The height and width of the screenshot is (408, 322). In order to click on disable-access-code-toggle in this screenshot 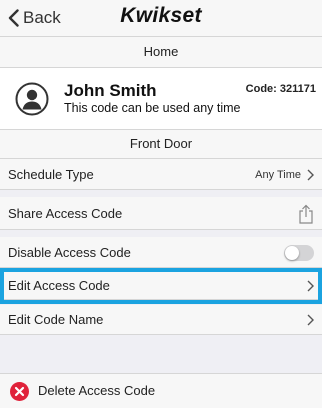, I will do `click(299, 252)`.